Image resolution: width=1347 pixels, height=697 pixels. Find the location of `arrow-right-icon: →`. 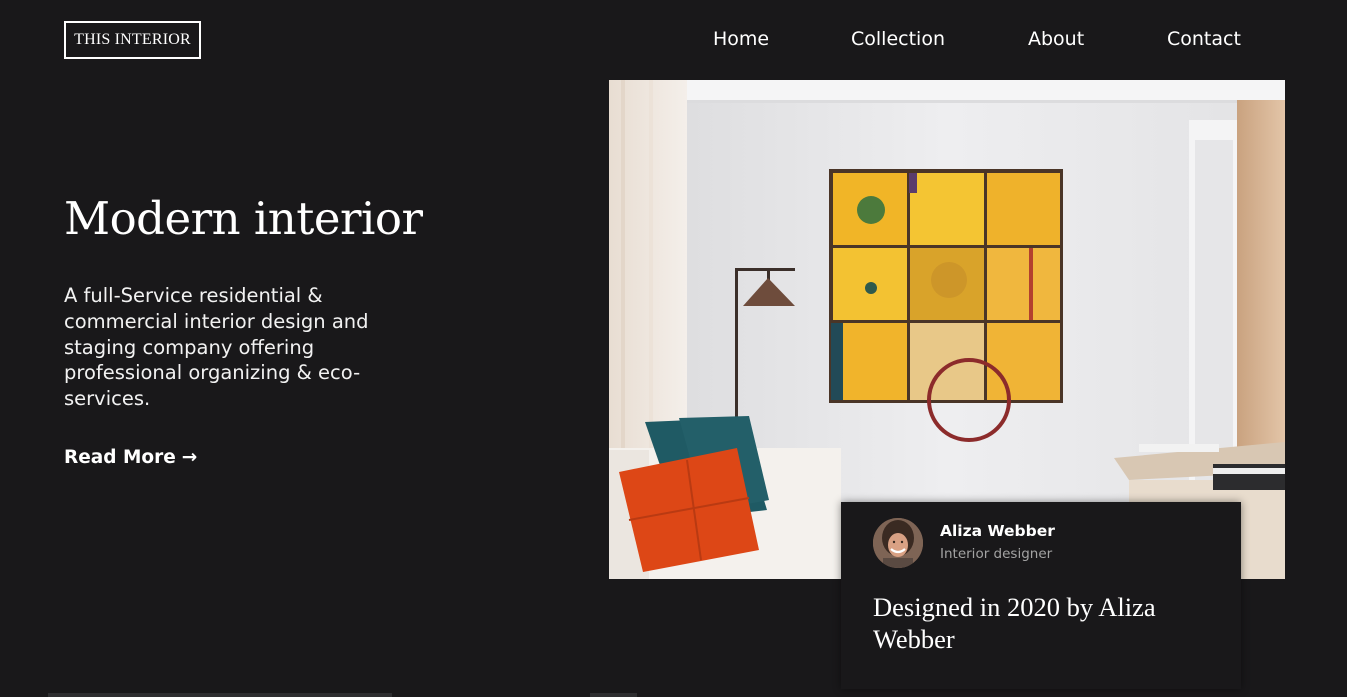

arrow-right-icon: → is located at coordinates (189, 457).